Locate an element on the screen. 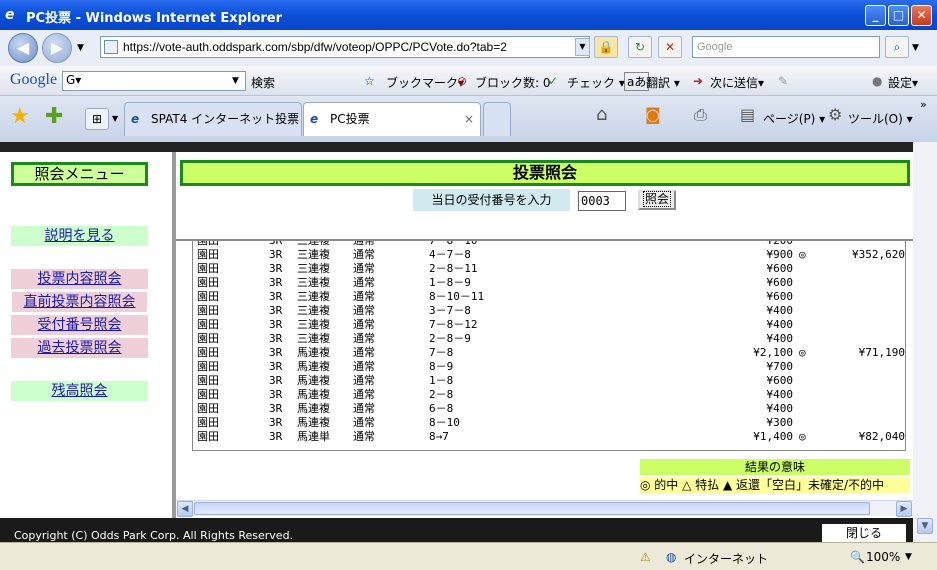  results-horizontal-scrollbar: ◀ ▶ is located at coordinates (544, 508).